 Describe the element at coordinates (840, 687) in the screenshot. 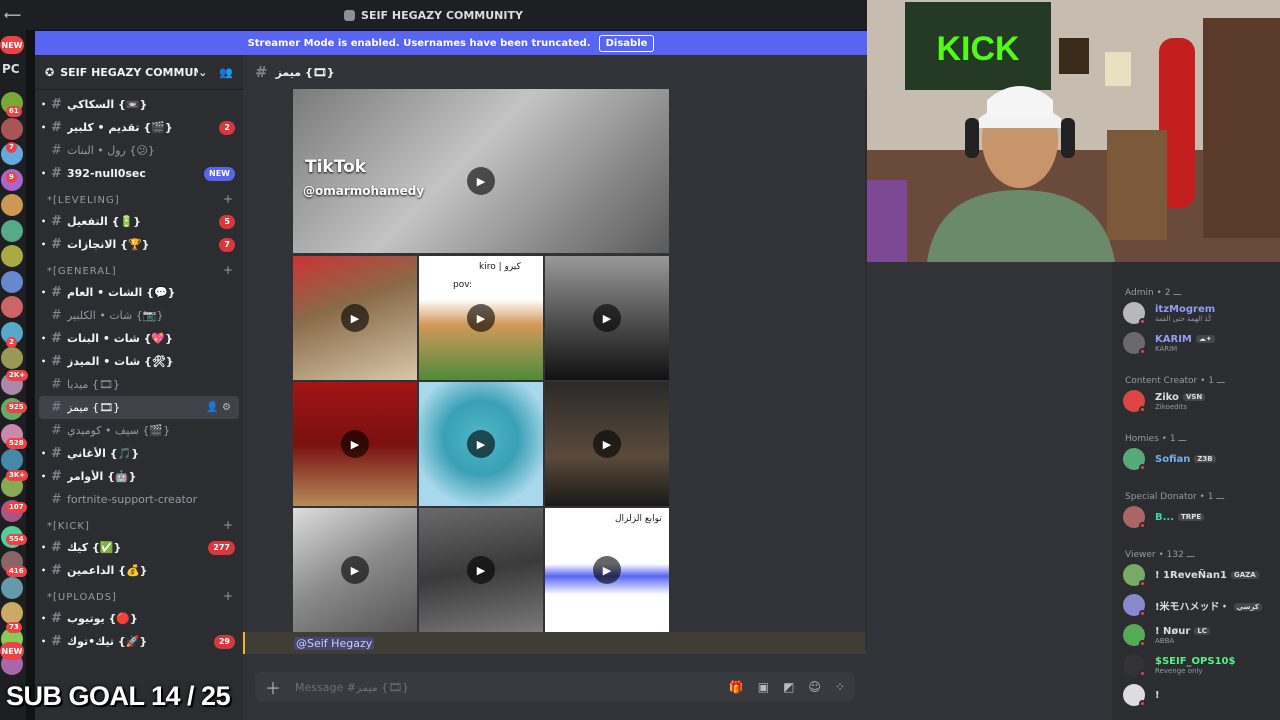

I see `apps-icon: ⁘` at that location.